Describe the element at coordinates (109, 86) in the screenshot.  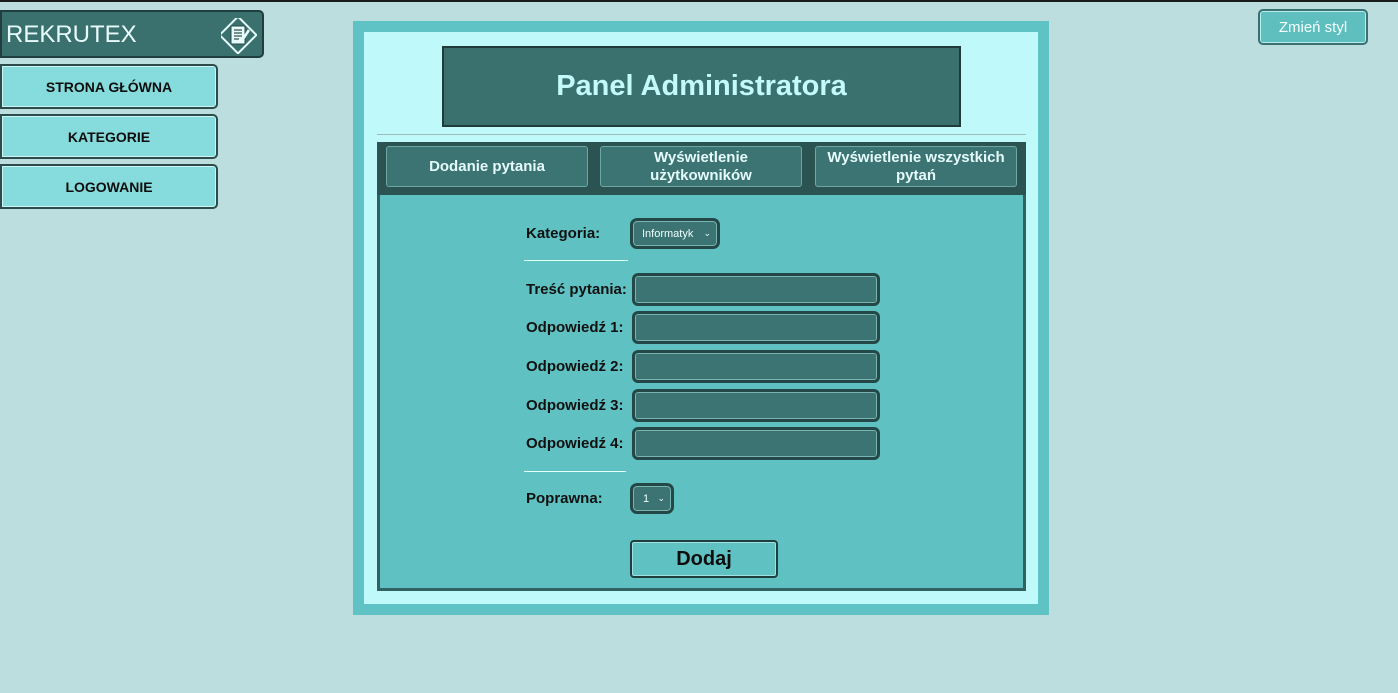
I see `sidebar-item-strona-glowna: STRONA GŁÓWNA` at that location.